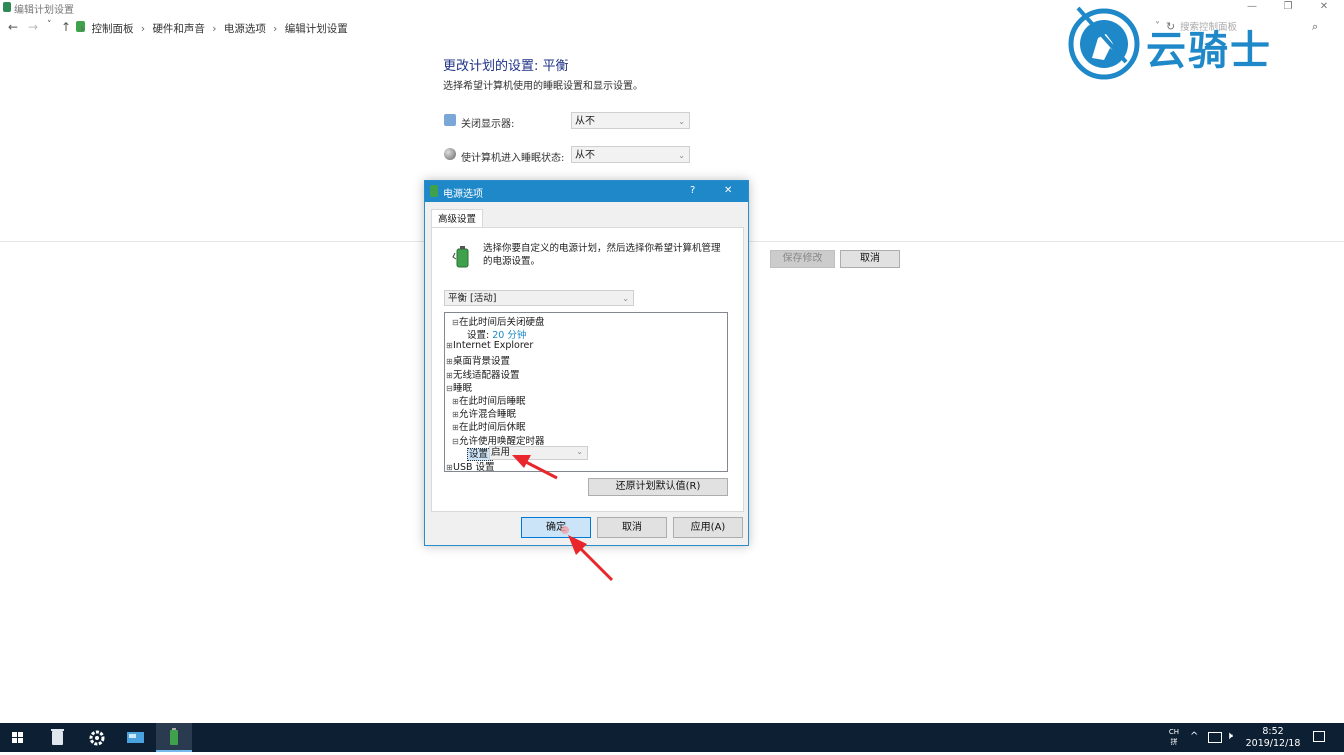 The image size is (1344, 755). Describe the element at coordinates (539, 298) in the screenshot. I see `power-plan-select: 平衡 [活动] ⌄` at that location.